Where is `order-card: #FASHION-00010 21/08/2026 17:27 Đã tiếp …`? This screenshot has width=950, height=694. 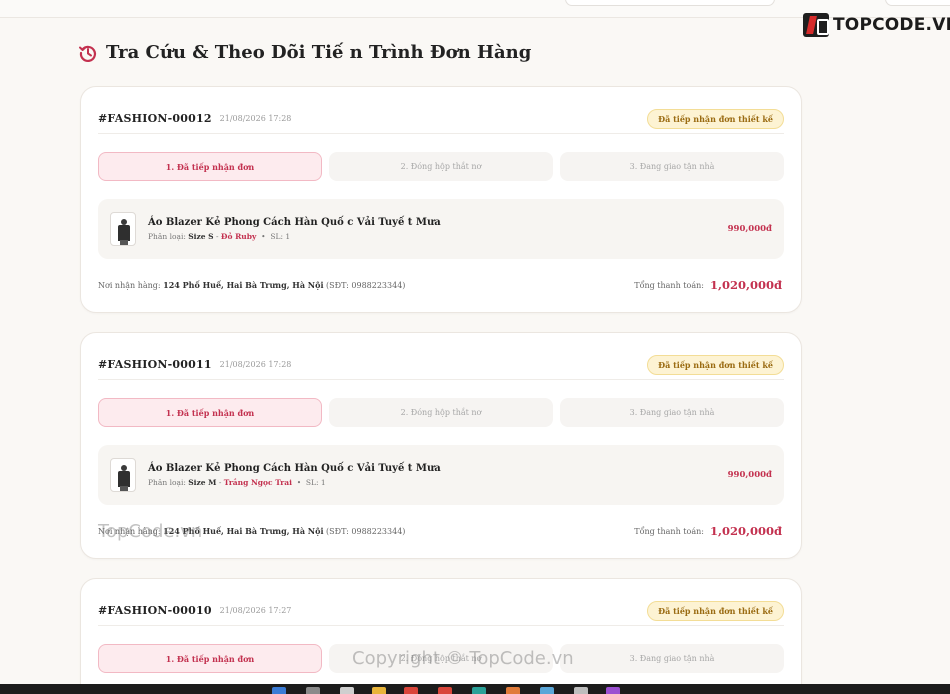
order-card: #FASHION-00010 21/08/2026 17:27 Đã tiếp … is located at coordinates (441, 636).